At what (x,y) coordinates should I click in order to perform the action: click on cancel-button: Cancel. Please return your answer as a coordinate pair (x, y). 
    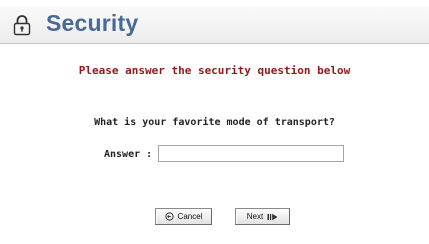
    Looking at the image, I should click on (183, 216).